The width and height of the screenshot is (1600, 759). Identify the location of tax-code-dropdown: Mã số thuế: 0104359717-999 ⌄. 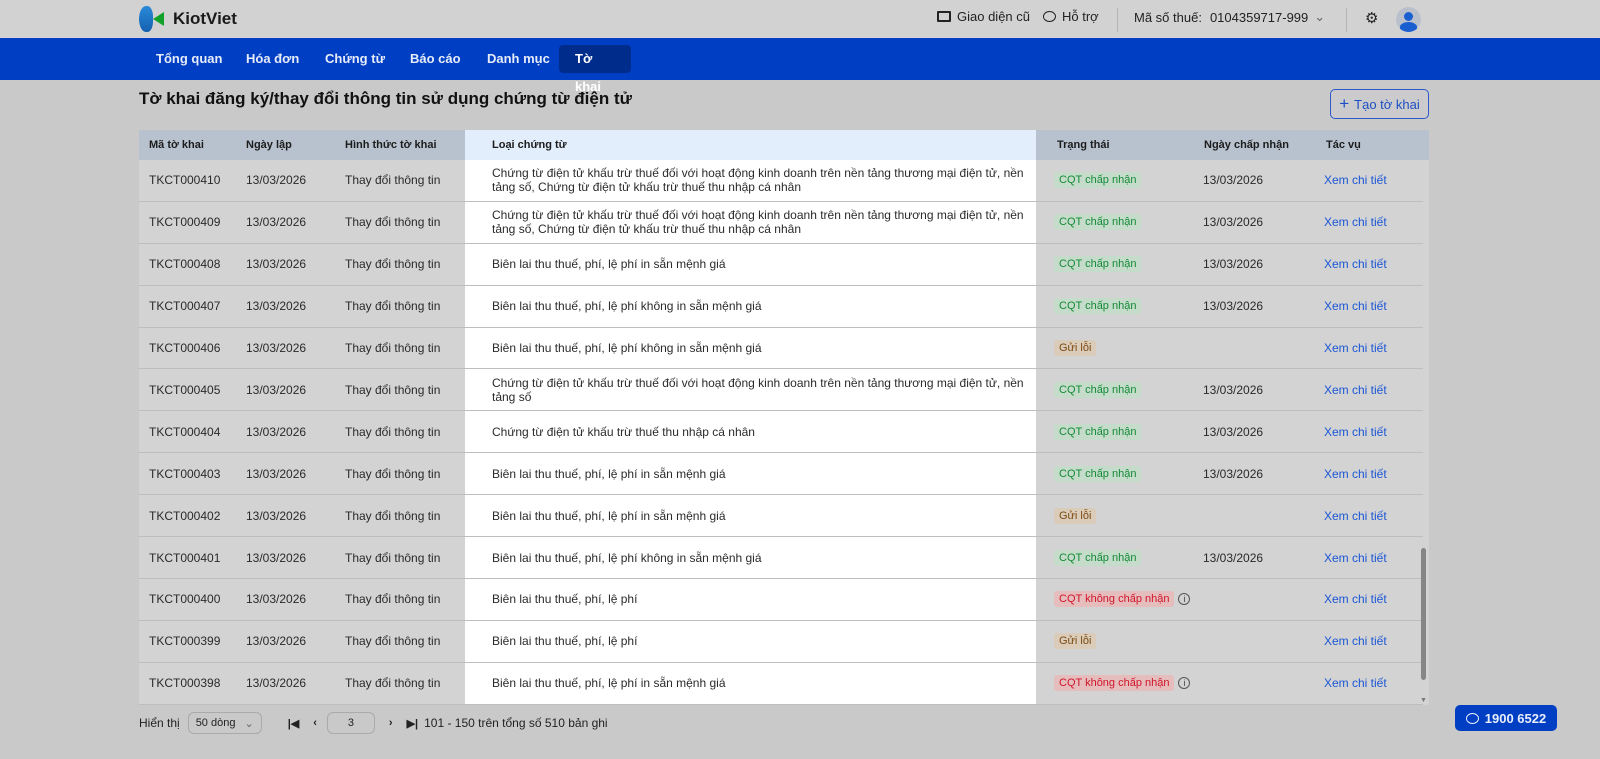
(1229, 17).